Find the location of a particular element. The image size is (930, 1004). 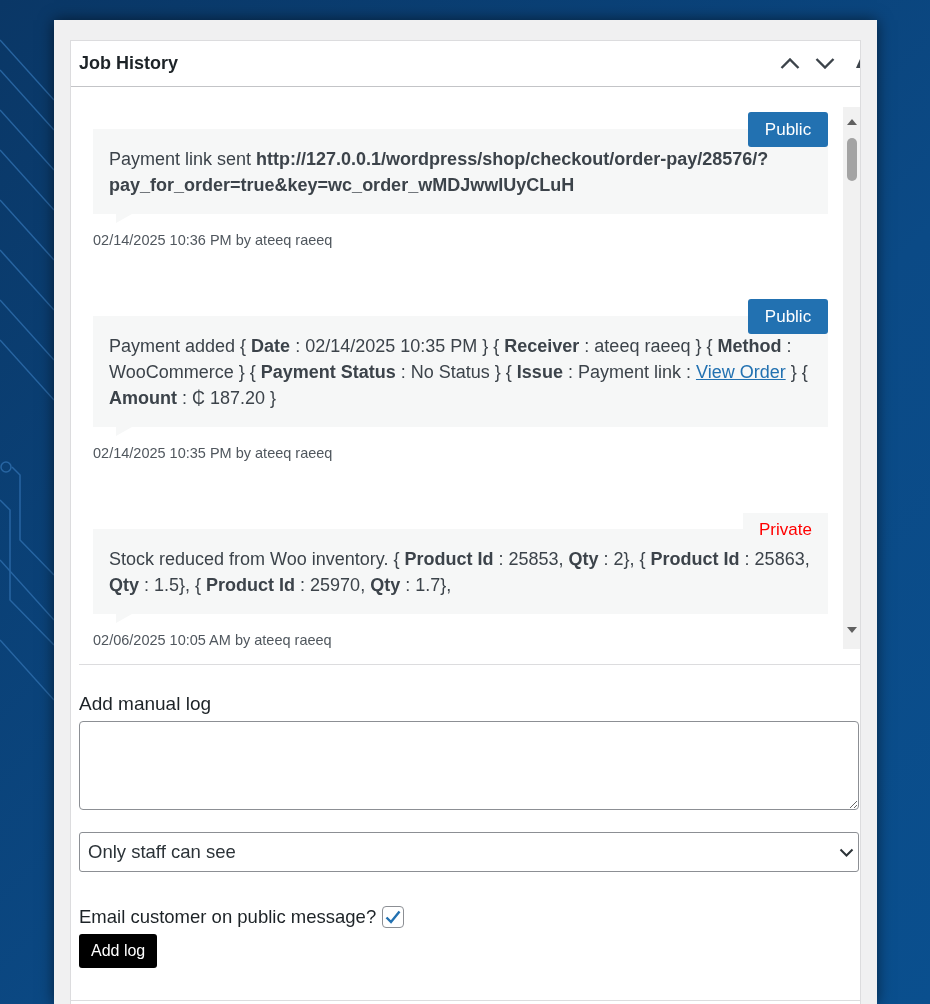

log-textarea is located at coordinates (469, 765).